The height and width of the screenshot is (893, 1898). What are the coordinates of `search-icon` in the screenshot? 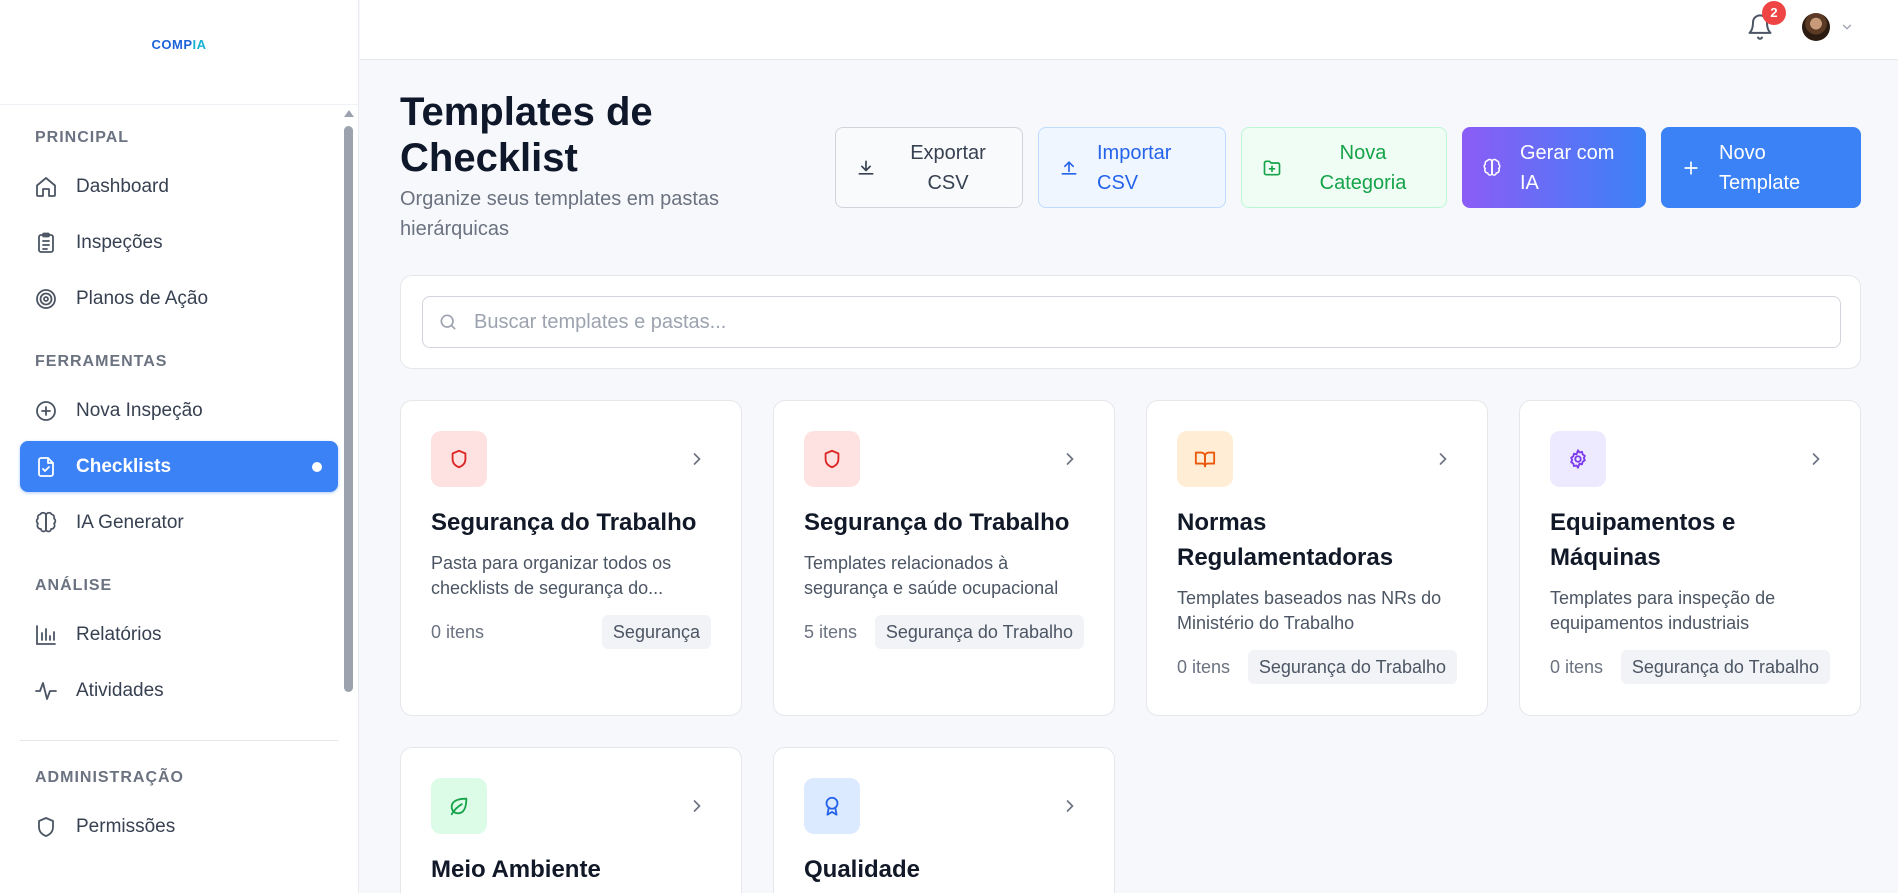 It's located at (448, 322).